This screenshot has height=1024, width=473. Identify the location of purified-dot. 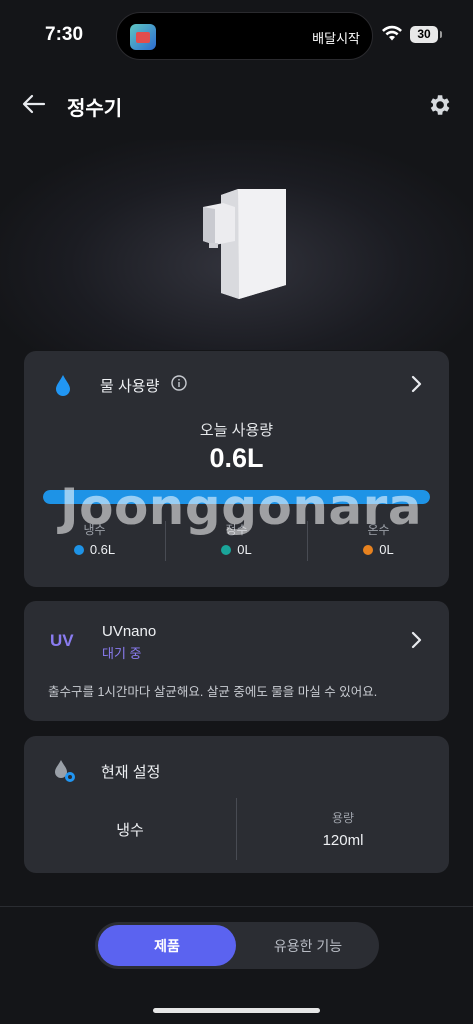
(226, 549).